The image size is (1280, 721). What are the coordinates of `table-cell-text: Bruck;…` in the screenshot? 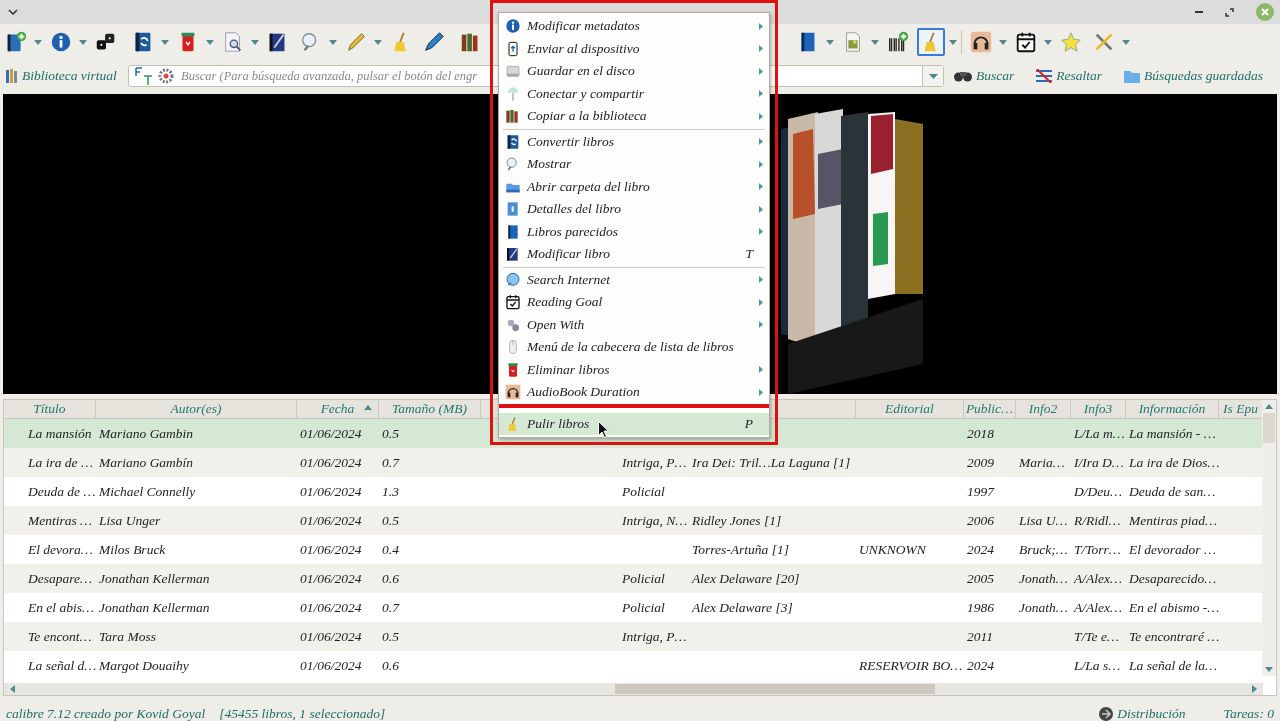 It's located at (1043, 549).